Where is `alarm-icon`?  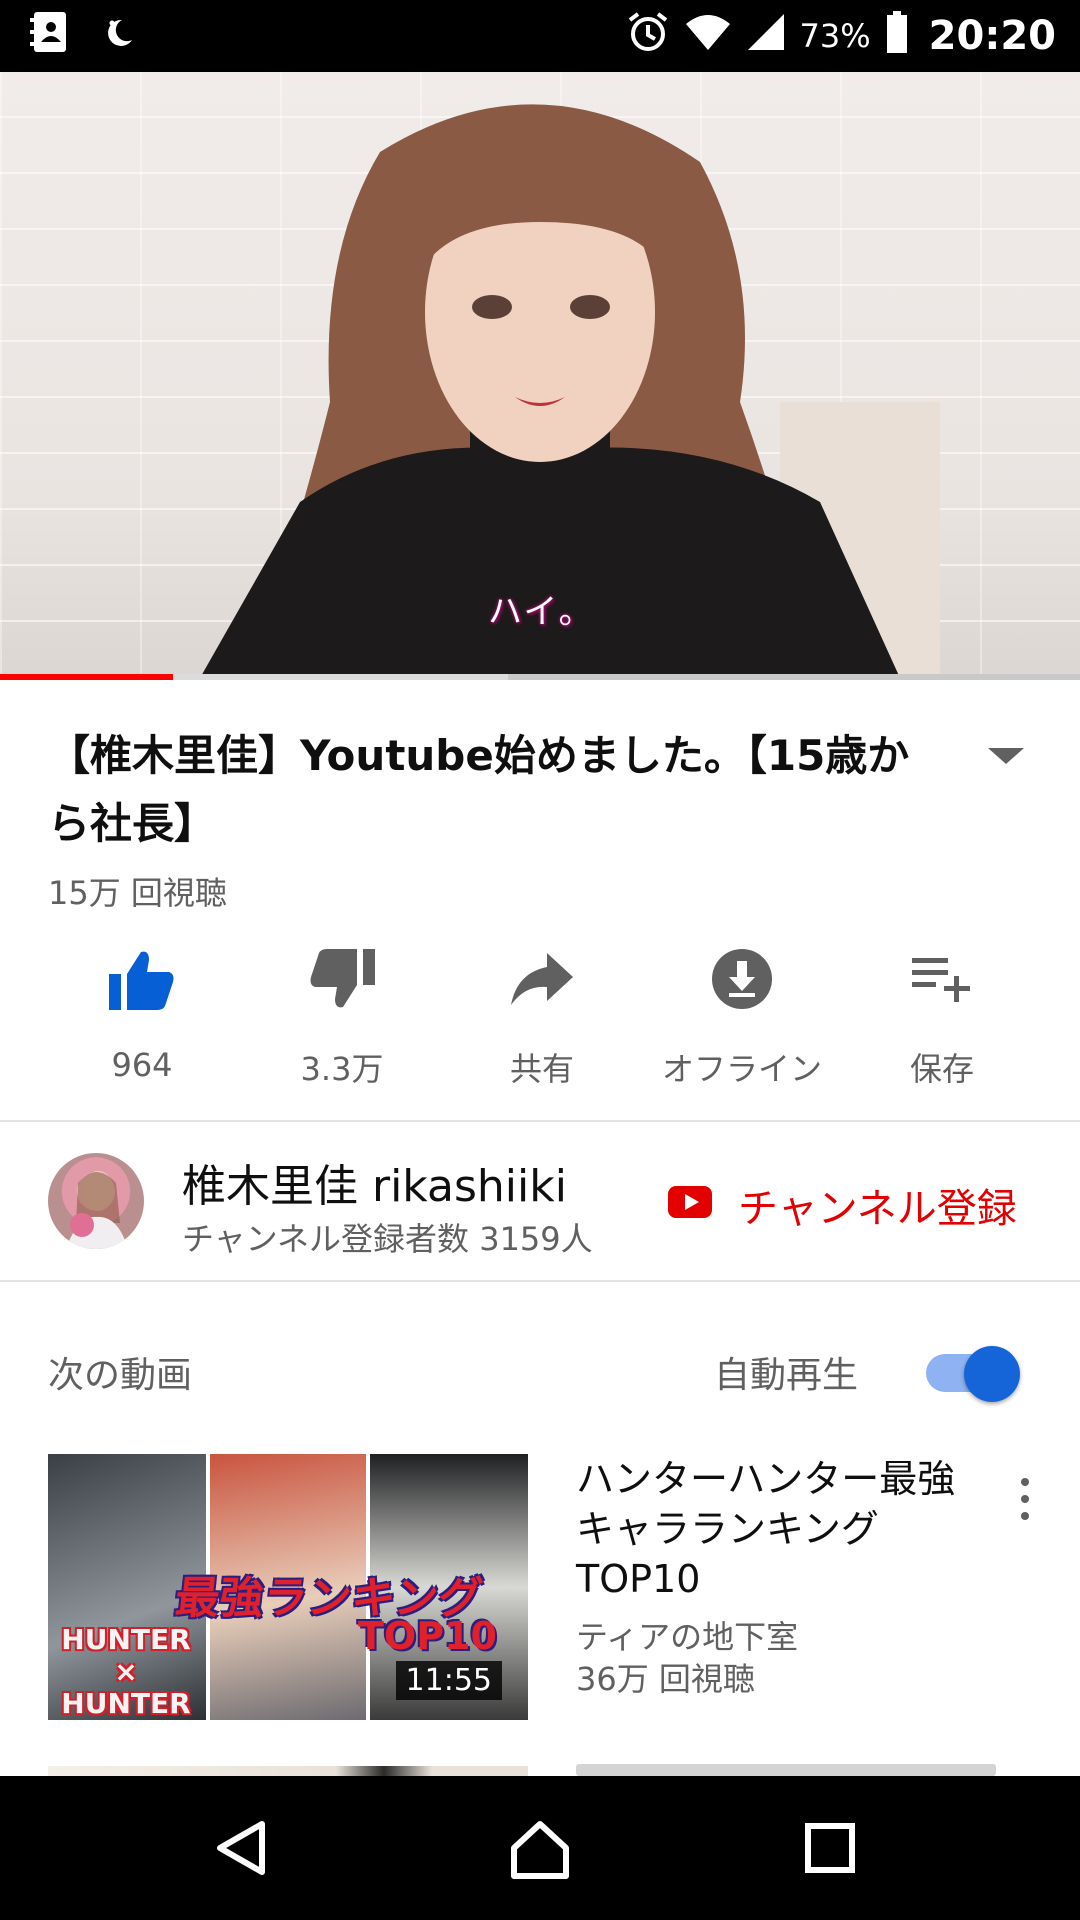
alarm-icon is located at coordinates (648, 36).